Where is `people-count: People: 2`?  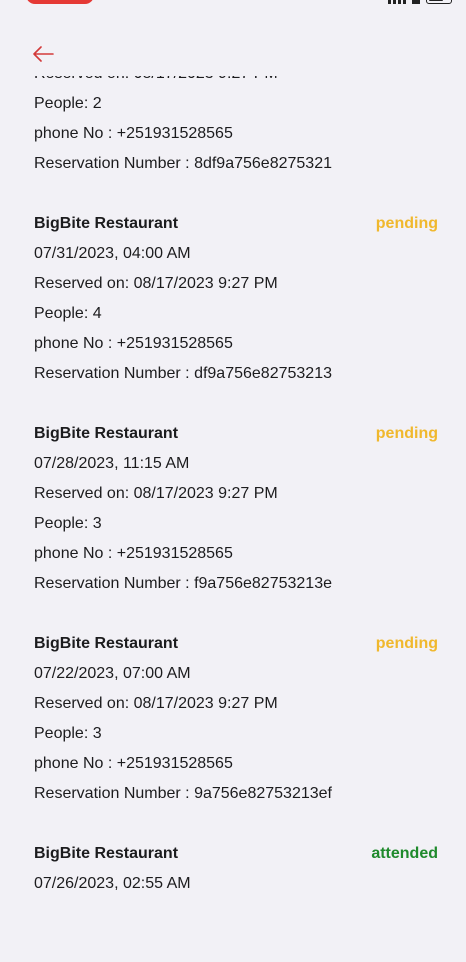
people-count: People: 2 is located at coordinates (68, 103).